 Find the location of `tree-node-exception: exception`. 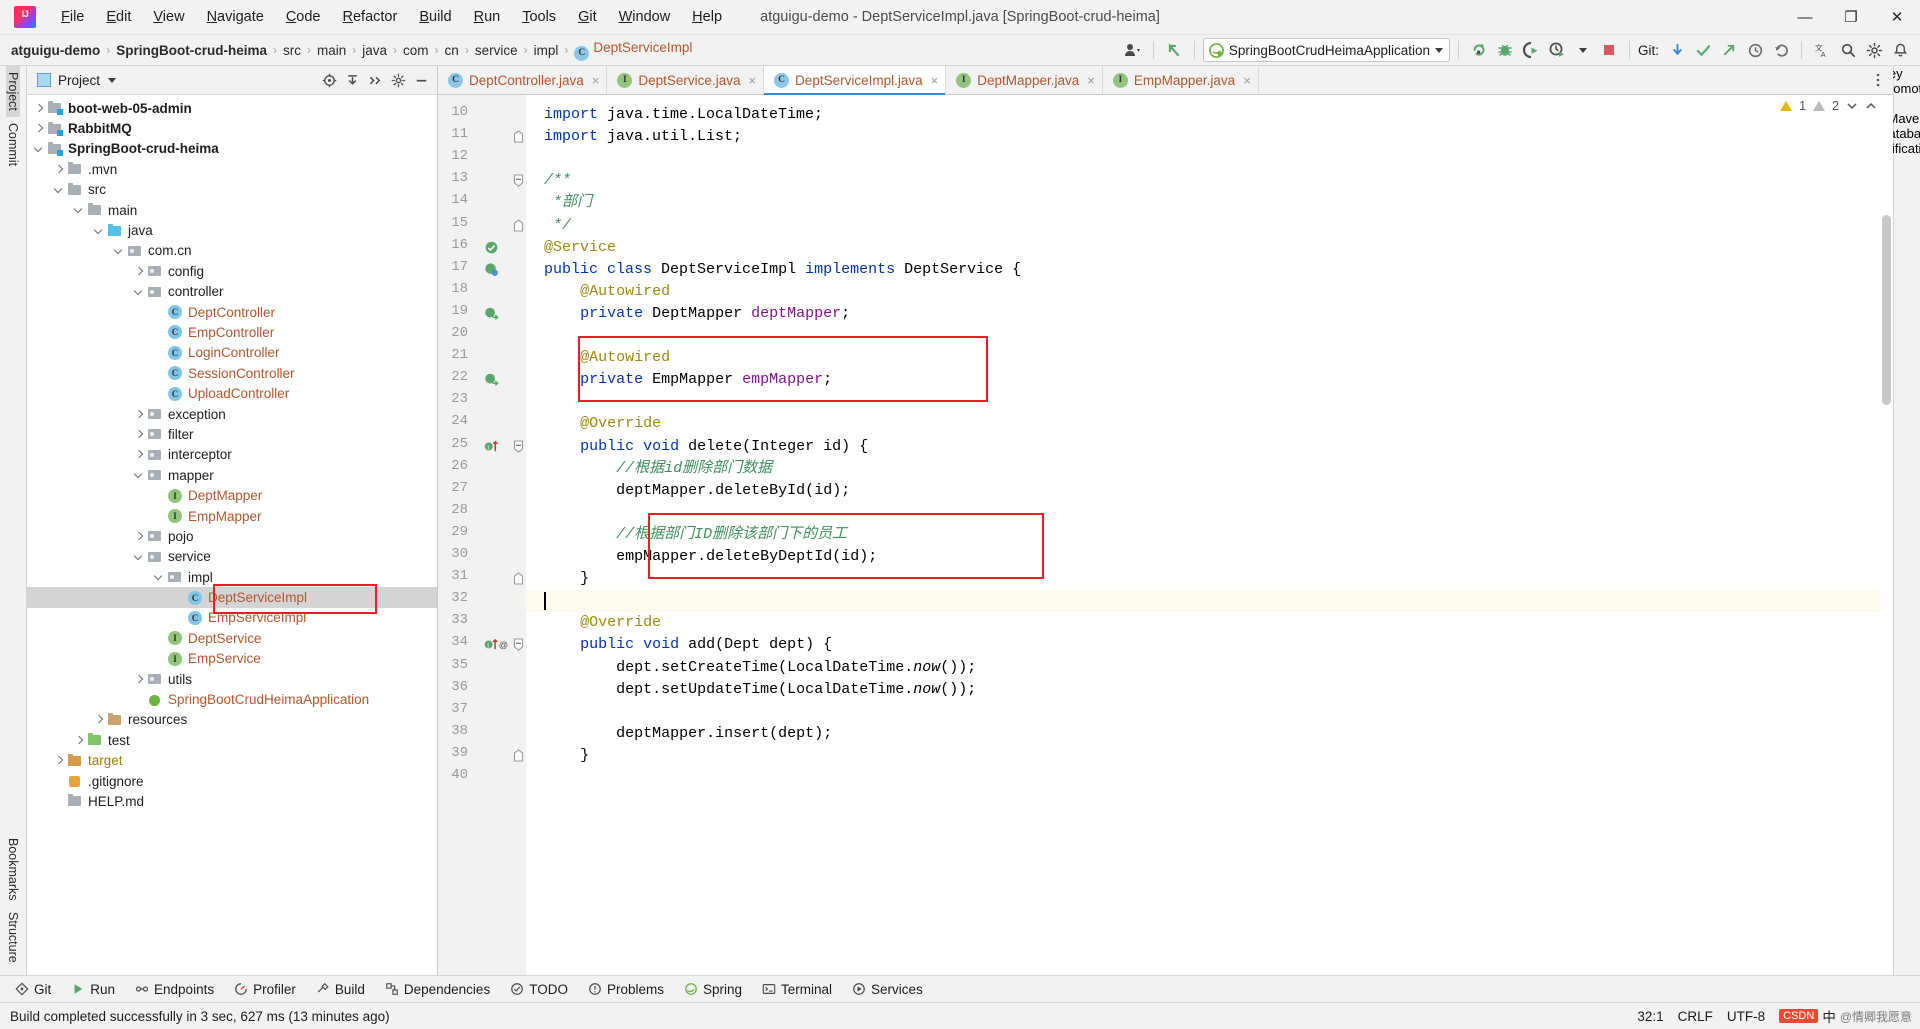

tree-node-exception: exception is located at coordinates (232, 414).